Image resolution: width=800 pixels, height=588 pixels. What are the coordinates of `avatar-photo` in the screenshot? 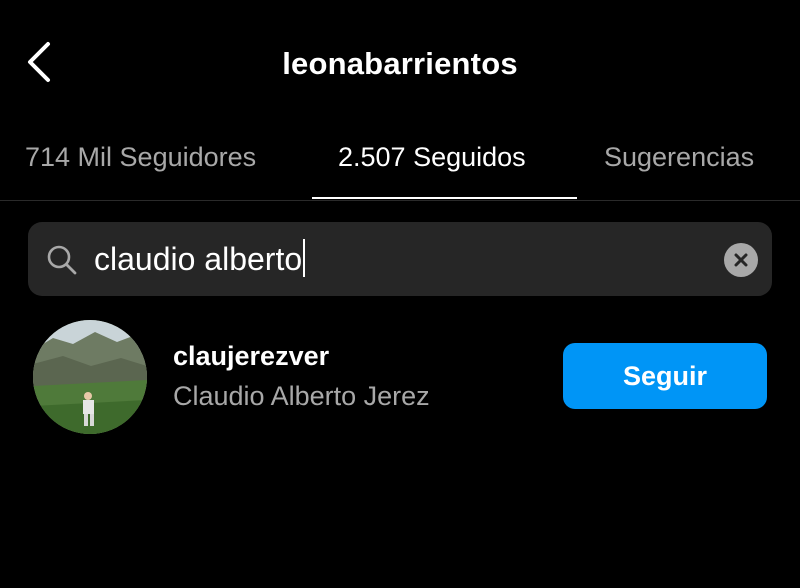 It's located at (90, 377).